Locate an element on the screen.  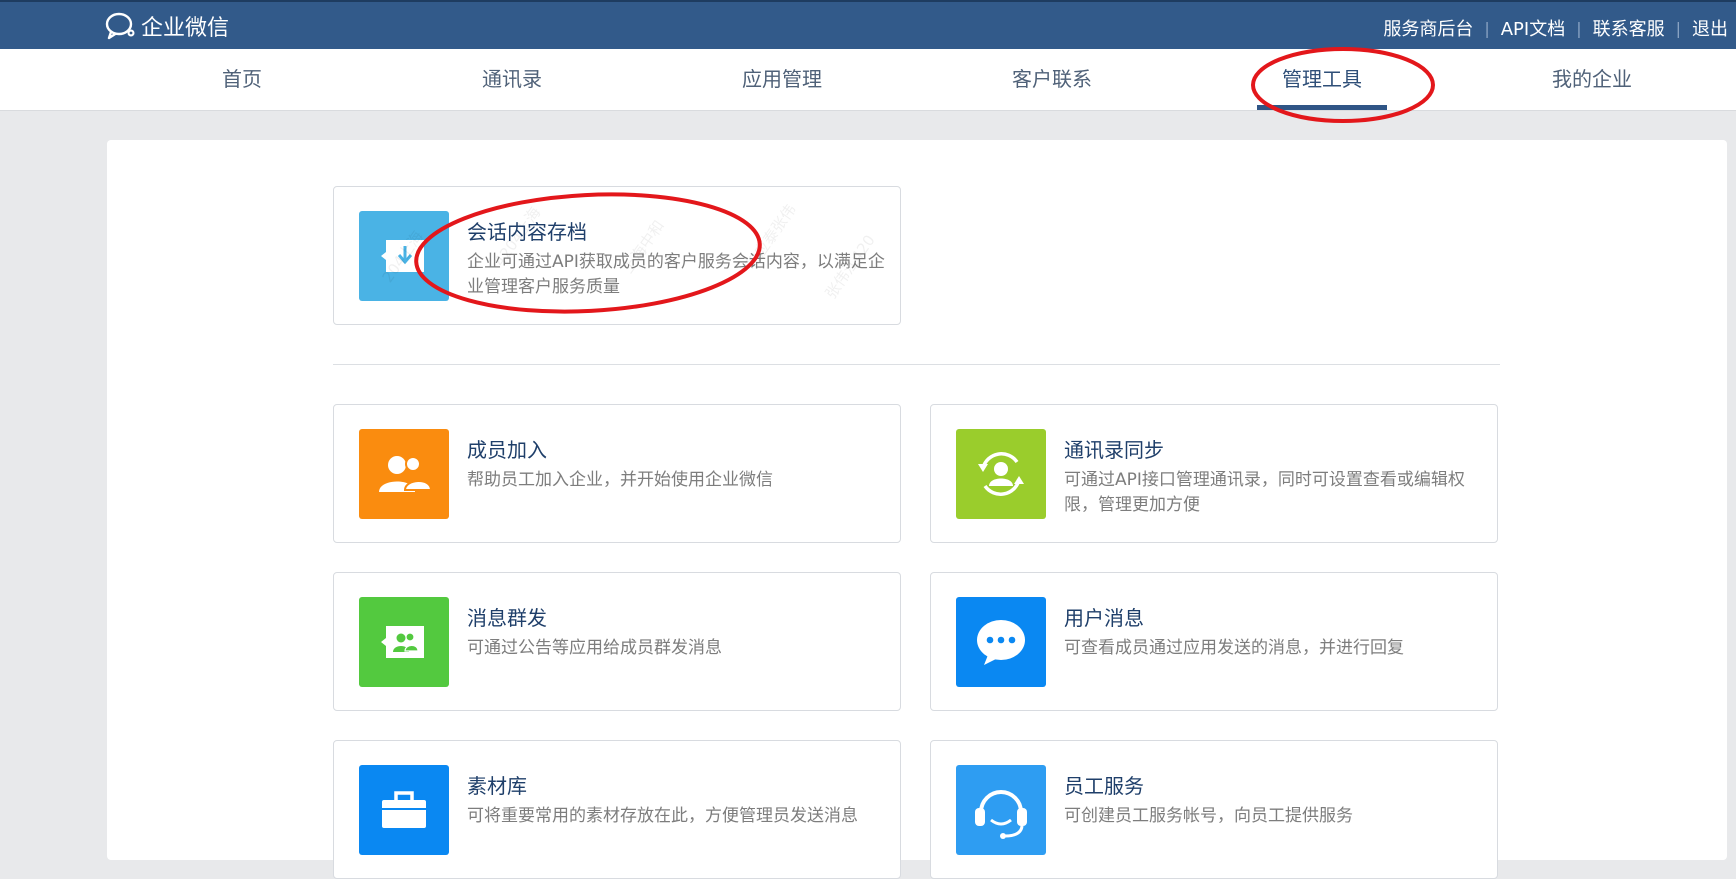
service-provider-link: 服务商后台 is located at coordinates (1428, 28).